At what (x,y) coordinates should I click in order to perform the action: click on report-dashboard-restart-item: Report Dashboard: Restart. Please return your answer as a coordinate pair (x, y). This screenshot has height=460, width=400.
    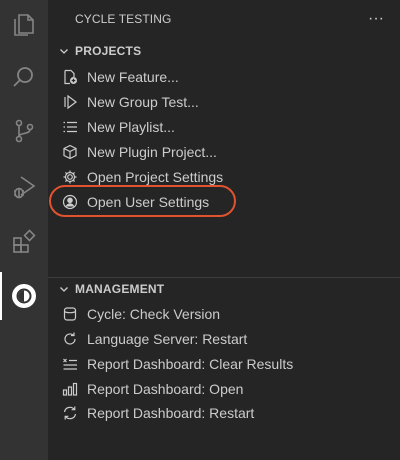
    Looking at the image, I should click on (224, 412).